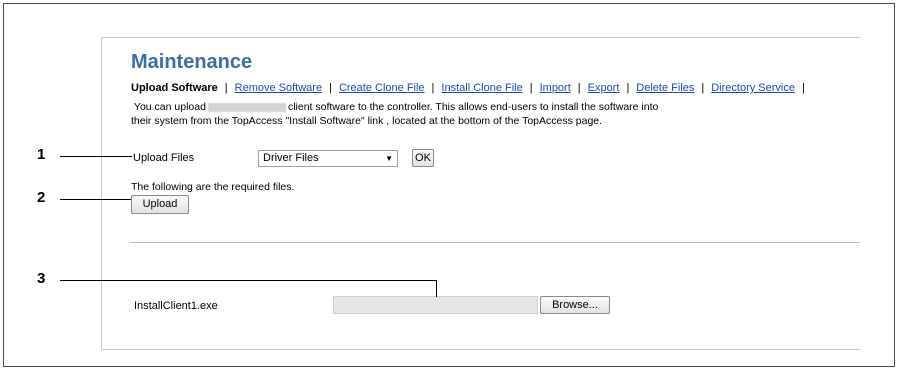  Describe the element at coordinates (278, 88) in the screenshot. I see `tab-remove-software: Remove Software` at that location.